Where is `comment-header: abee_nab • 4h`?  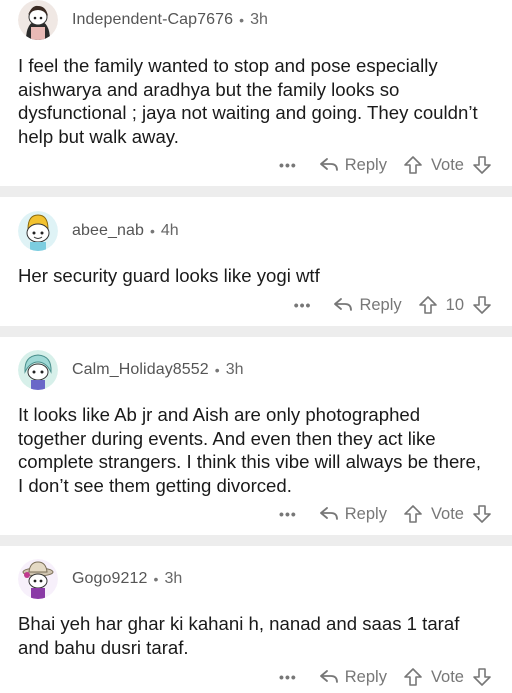
comment-header: abee_nab • 4h is located at coordinates (98, 231).